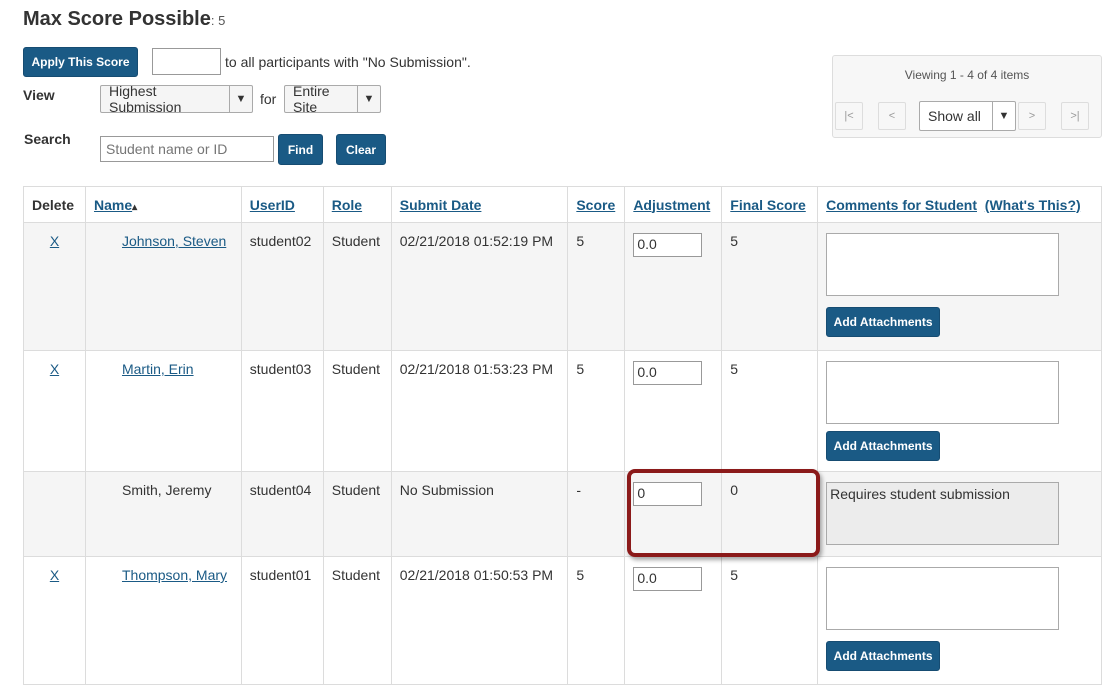  I want to click on student-name: Smith, Jeremy, so click(163, 514).